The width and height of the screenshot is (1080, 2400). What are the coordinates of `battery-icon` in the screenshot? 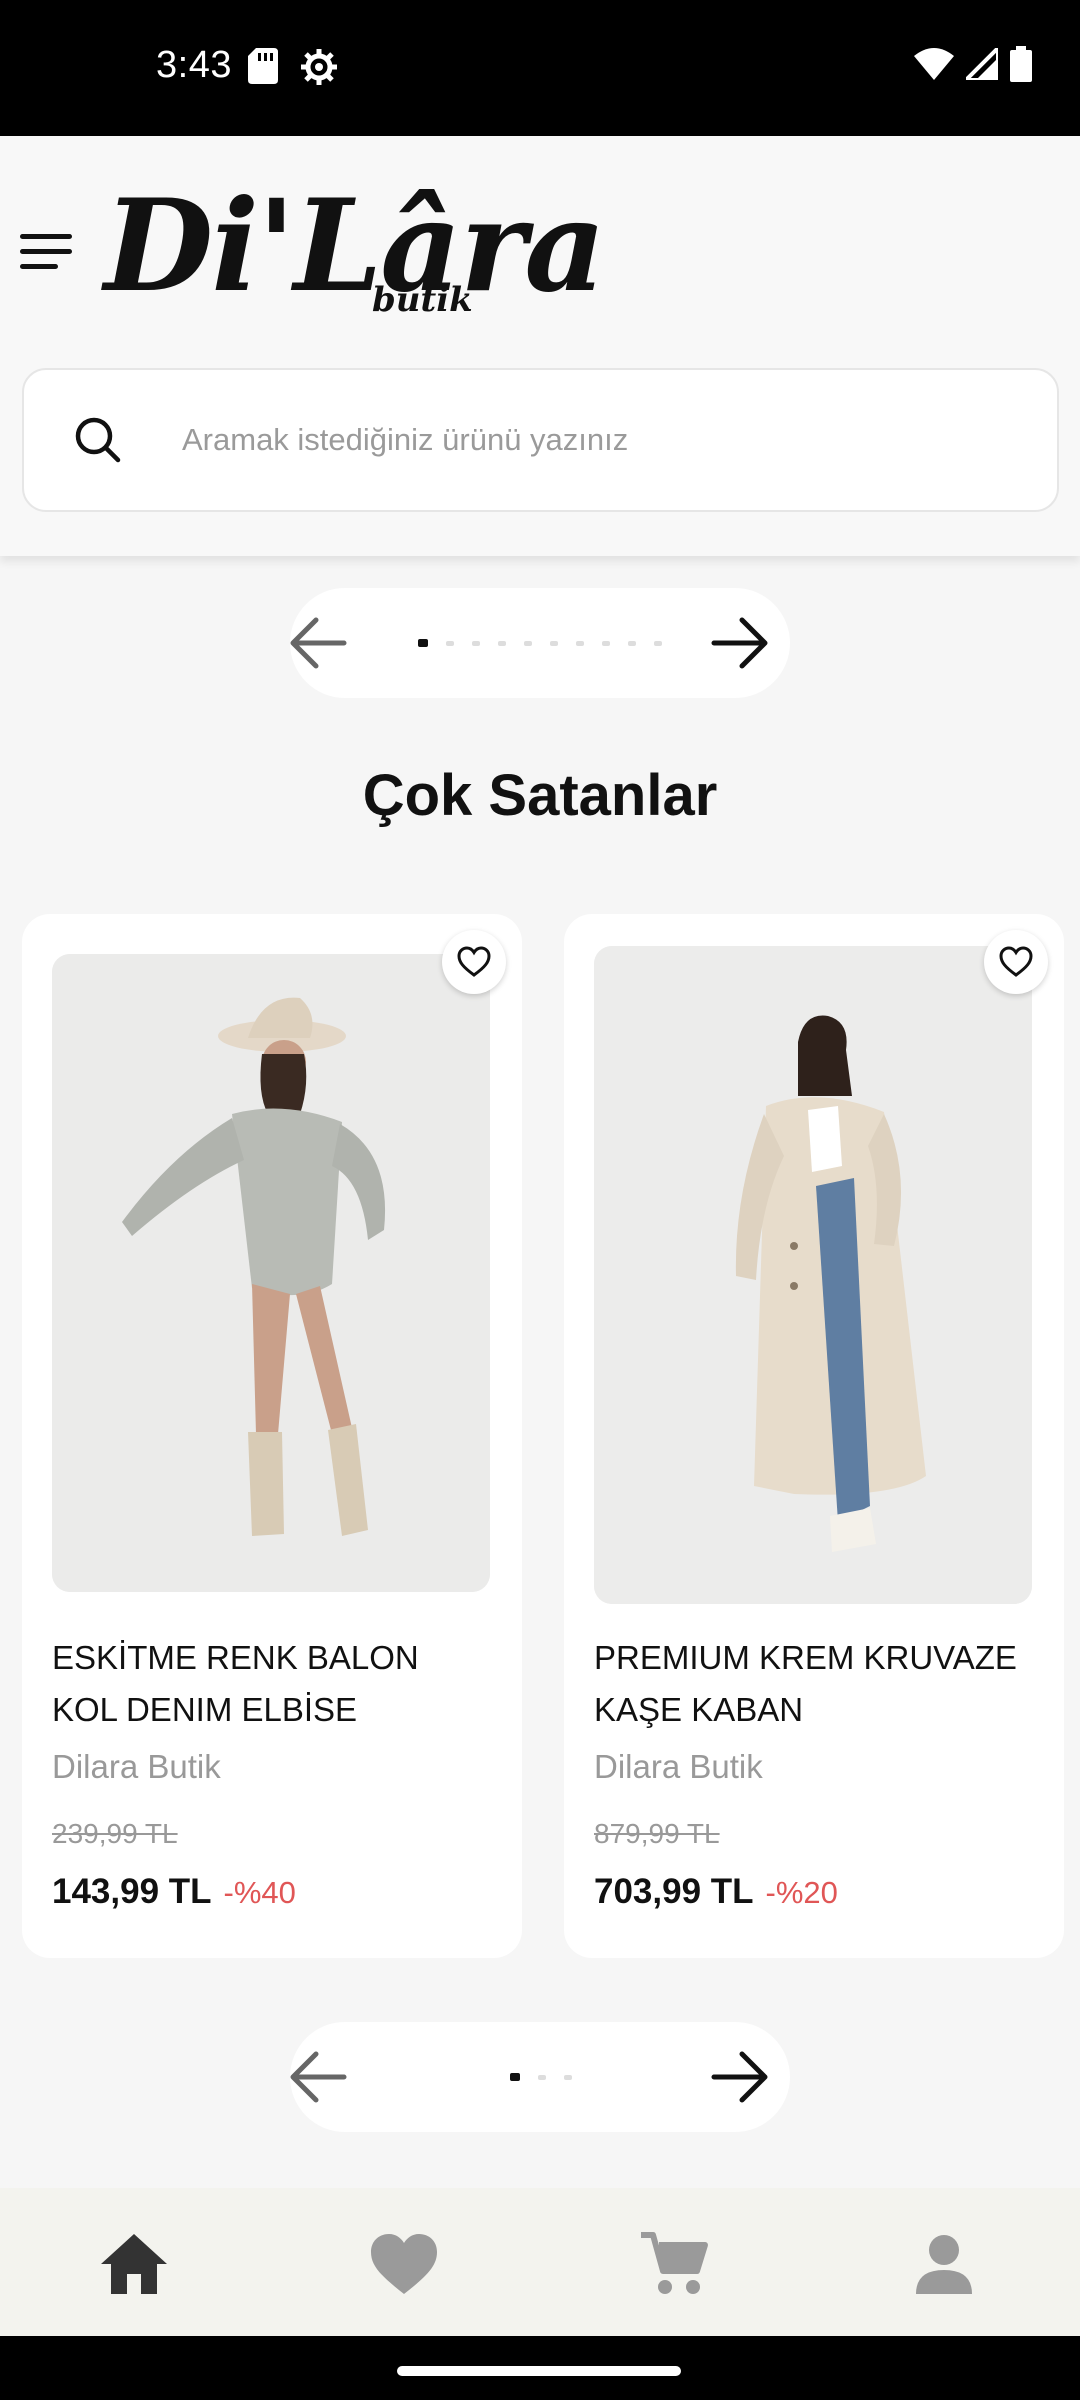 It's located at (1021, 64).